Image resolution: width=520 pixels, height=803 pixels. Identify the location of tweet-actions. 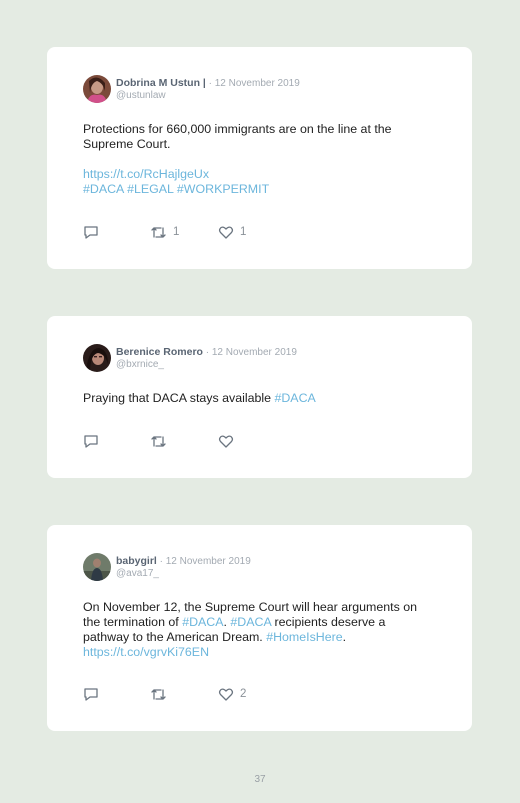
(233, 441).